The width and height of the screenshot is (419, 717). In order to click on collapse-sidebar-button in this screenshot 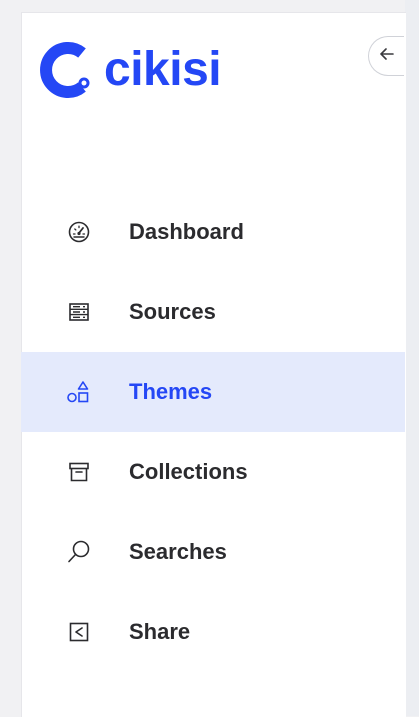, I will do `click(386, 56)`.